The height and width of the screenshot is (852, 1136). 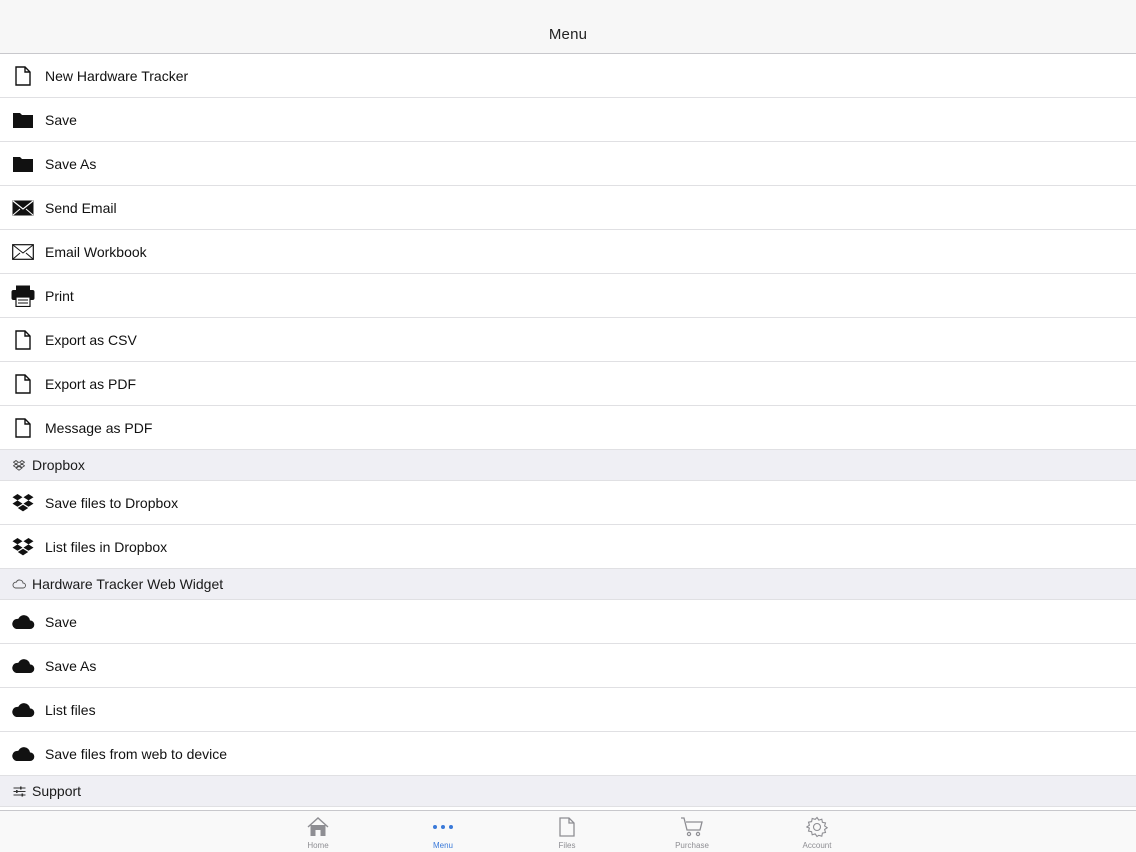 What do you see at coordinates (128, 584) in the screenshot?
I see `section-title: Hardware Tracker Web Widget` at bounding box center [128, 584].